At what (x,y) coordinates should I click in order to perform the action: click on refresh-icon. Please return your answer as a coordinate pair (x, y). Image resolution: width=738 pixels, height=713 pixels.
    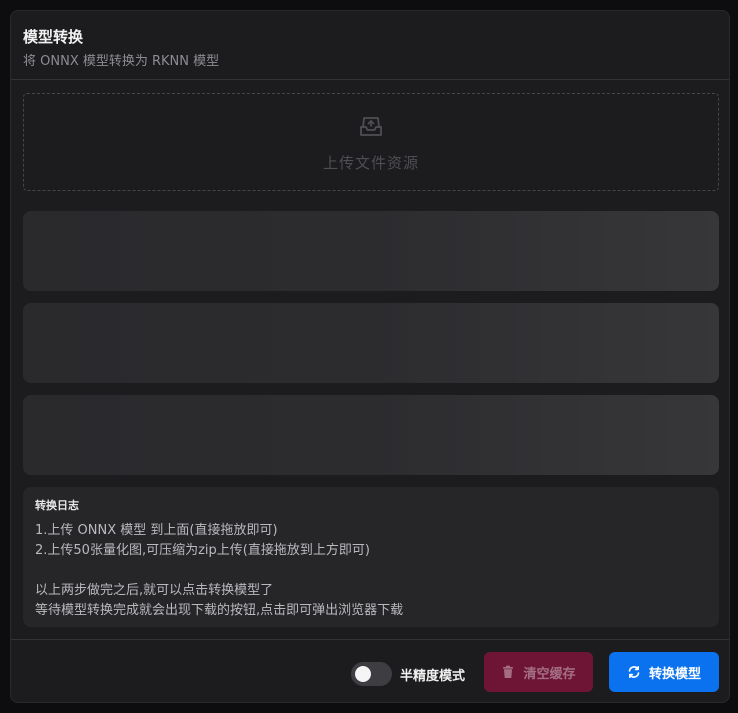
    Looking at the image, I should click on (634, 672).